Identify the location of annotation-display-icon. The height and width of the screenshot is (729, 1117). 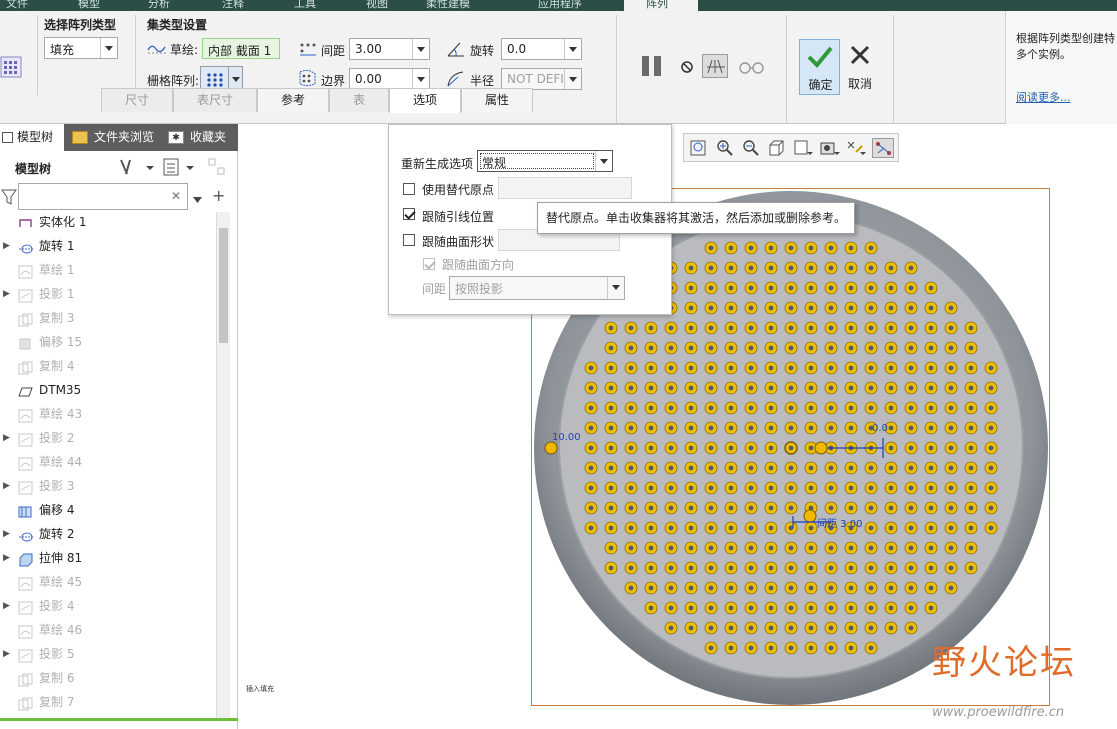
(883, 148).